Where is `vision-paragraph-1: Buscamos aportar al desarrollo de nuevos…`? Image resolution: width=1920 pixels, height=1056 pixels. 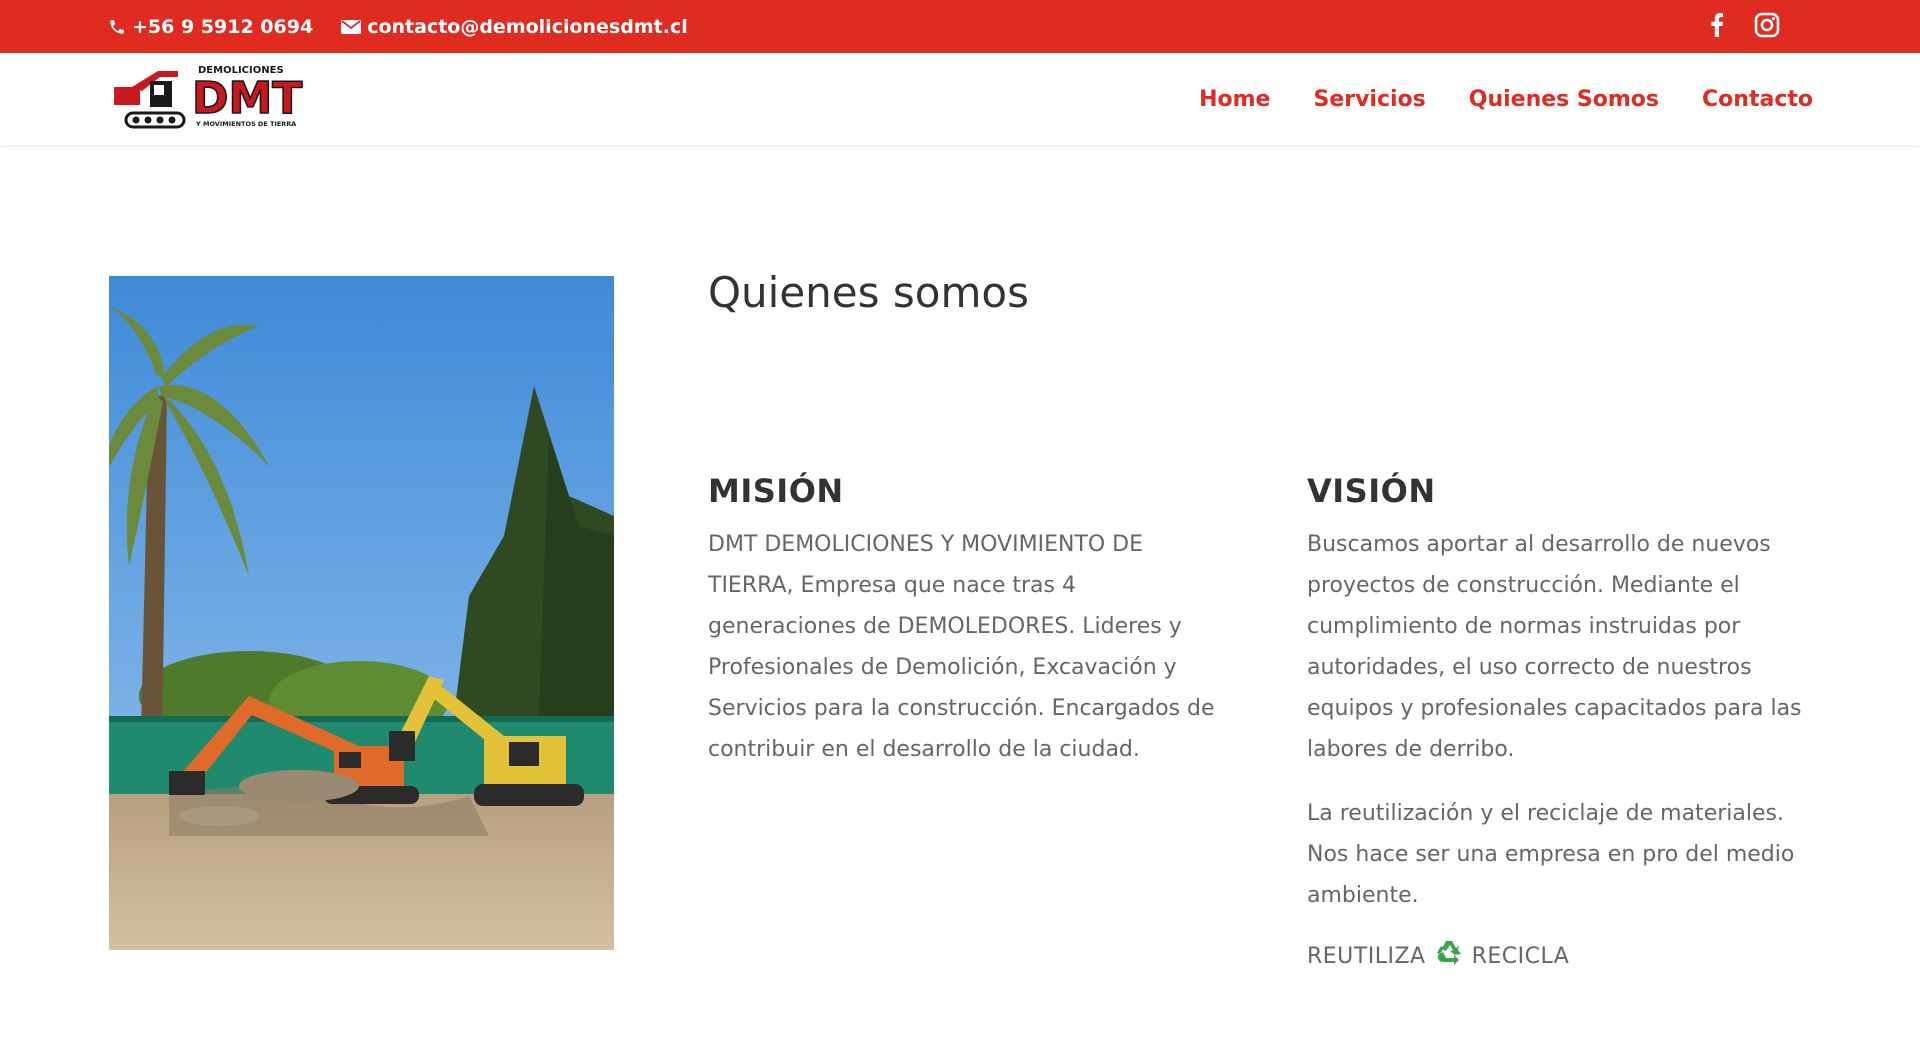
vision-paragraph-1: Buscamos aportar al desarrollo de nuevos… is located at coordinates (1554, 647).